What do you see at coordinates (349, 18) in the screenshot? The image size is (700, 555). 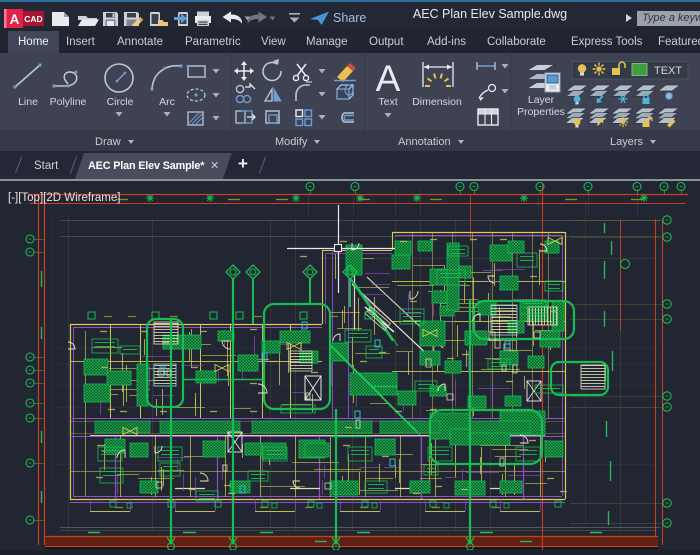 I see `svg-text: Share` at bounding box center [349, 18].